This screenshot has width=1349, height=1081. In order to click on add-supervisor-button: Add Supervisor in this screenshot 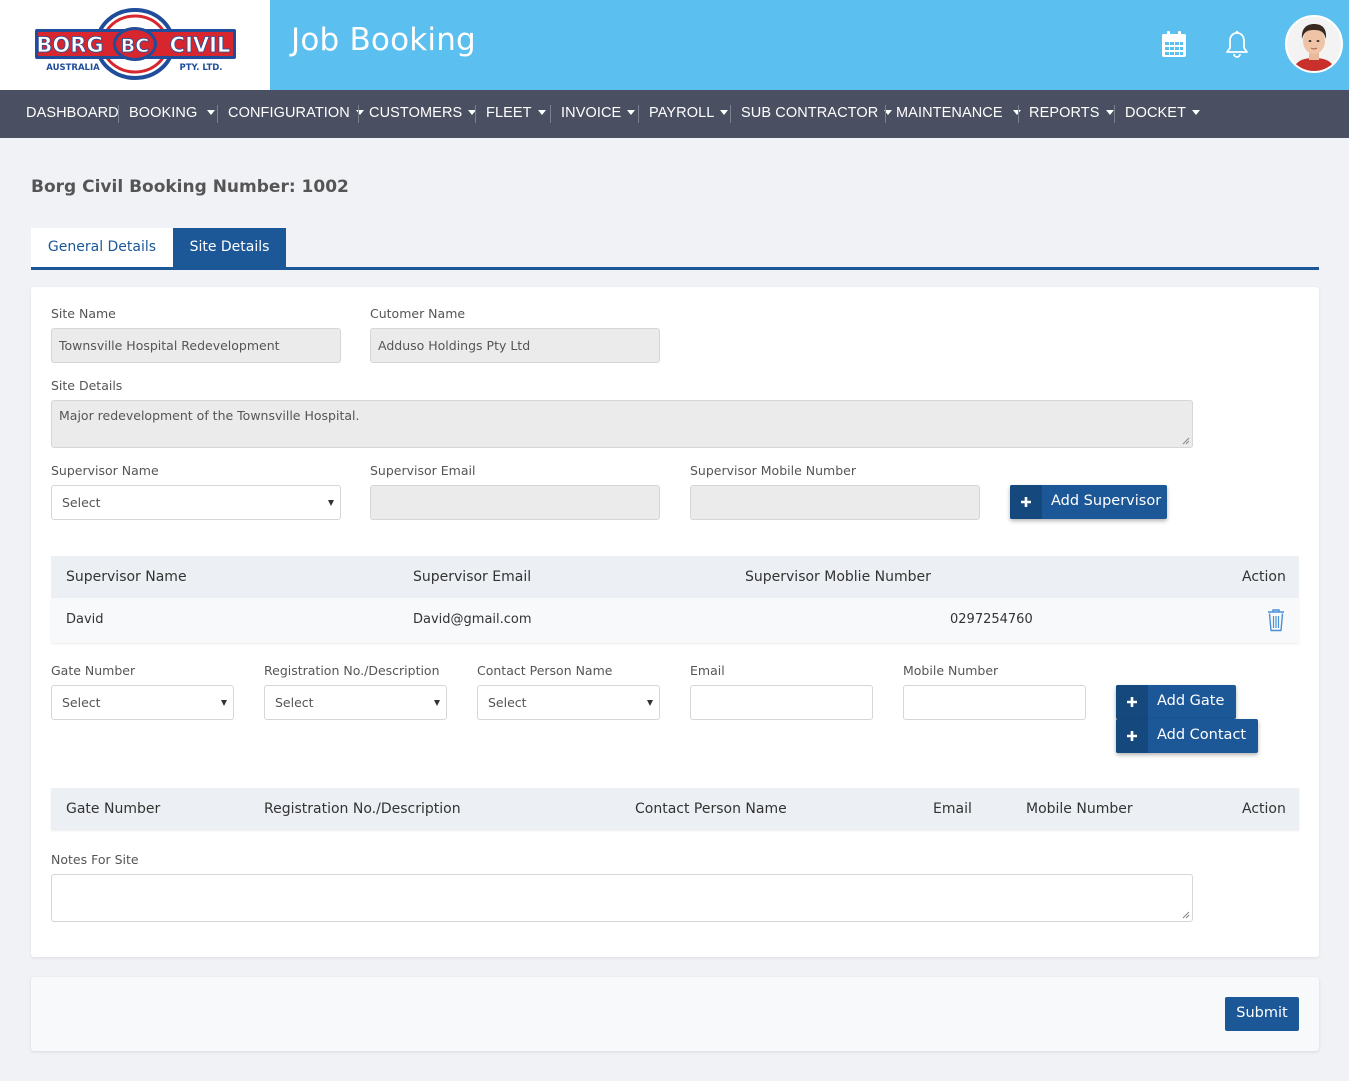, I will do `click(1088, 502)`.